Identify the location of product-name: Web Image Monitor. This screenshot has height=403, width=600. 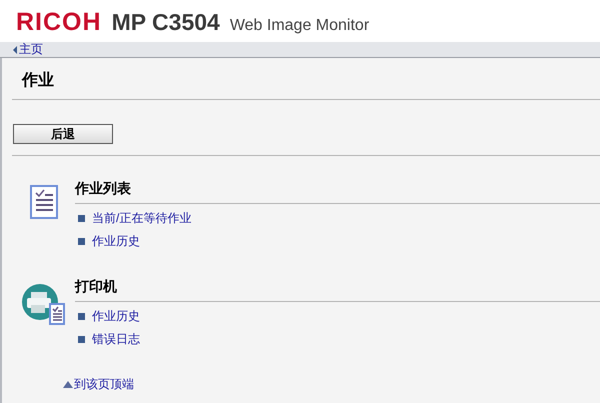
(300, 26).